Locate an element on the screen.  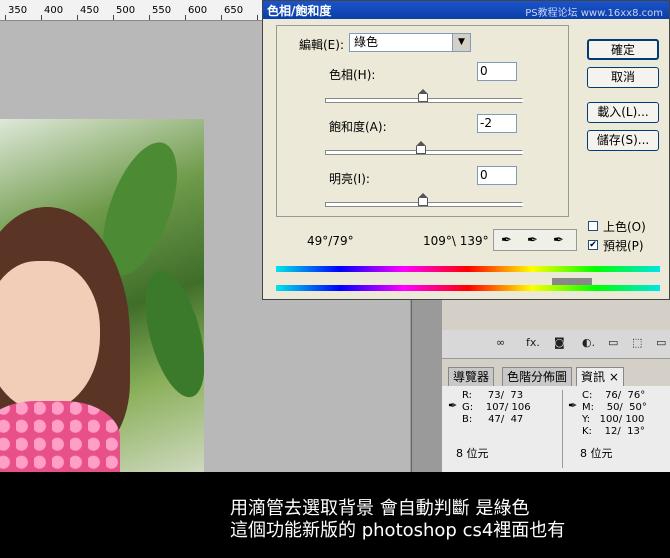
preview-label: 預視(P) is located at coordinates (623, 246).